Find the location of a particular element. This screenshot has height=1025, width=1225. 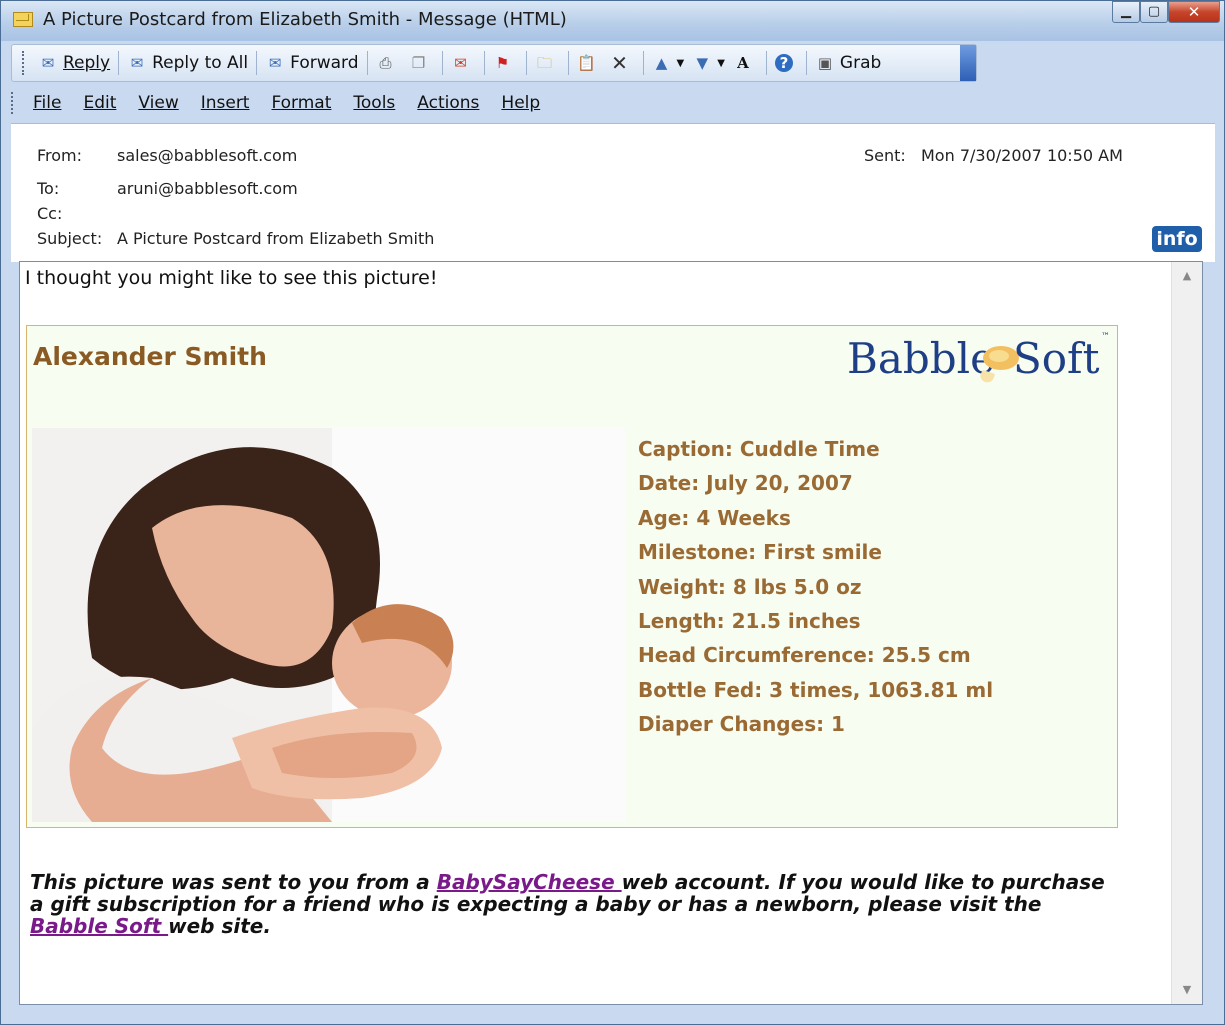

scroll-down-arrow-icon: ▼ is located at coordinates (1187, 990).